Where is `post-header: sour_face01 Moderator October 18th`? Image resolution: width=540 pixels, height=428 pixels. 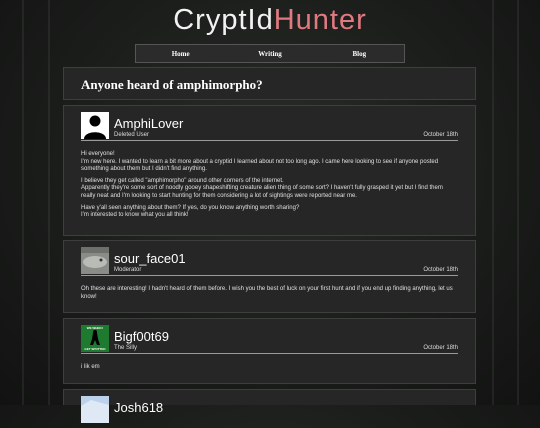 post-header: sour_face01 Moderator October 18th is located at coordinates (269, 261).